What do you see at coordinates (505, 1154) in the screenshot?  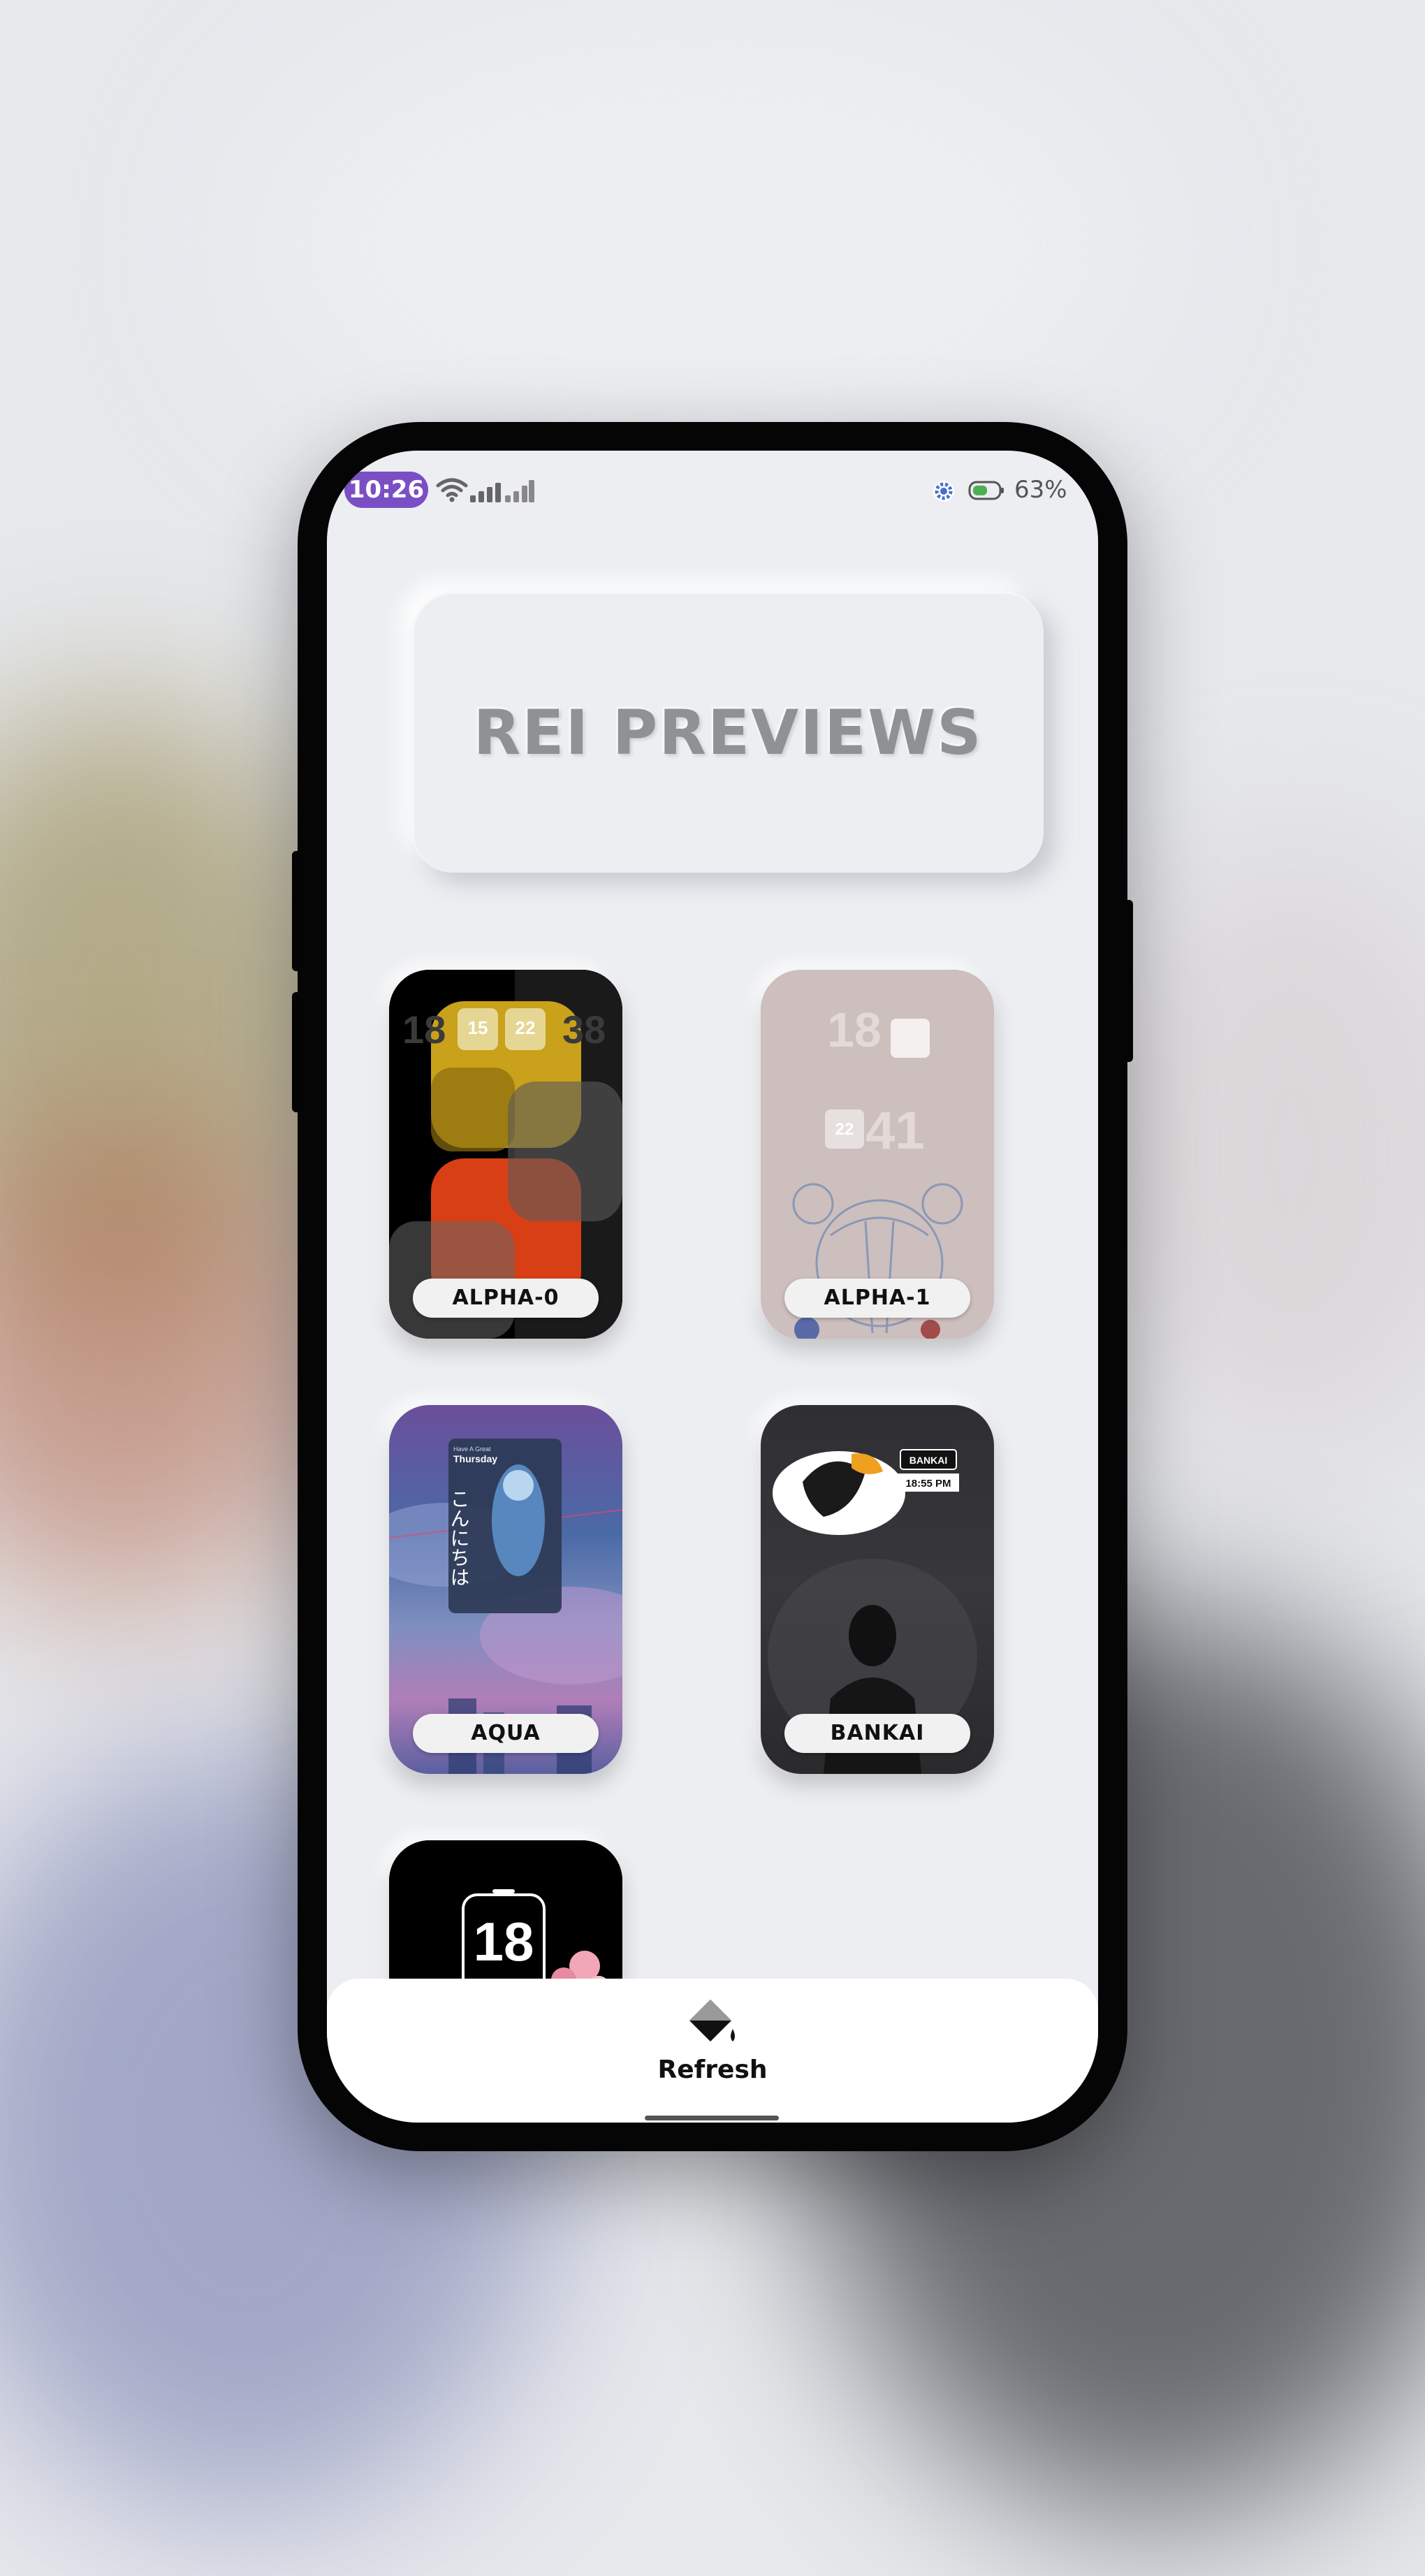 I see `preview-card-alpha-0: 18 38 15 22 ALPHA-0` at bounding box center [505, 1154].